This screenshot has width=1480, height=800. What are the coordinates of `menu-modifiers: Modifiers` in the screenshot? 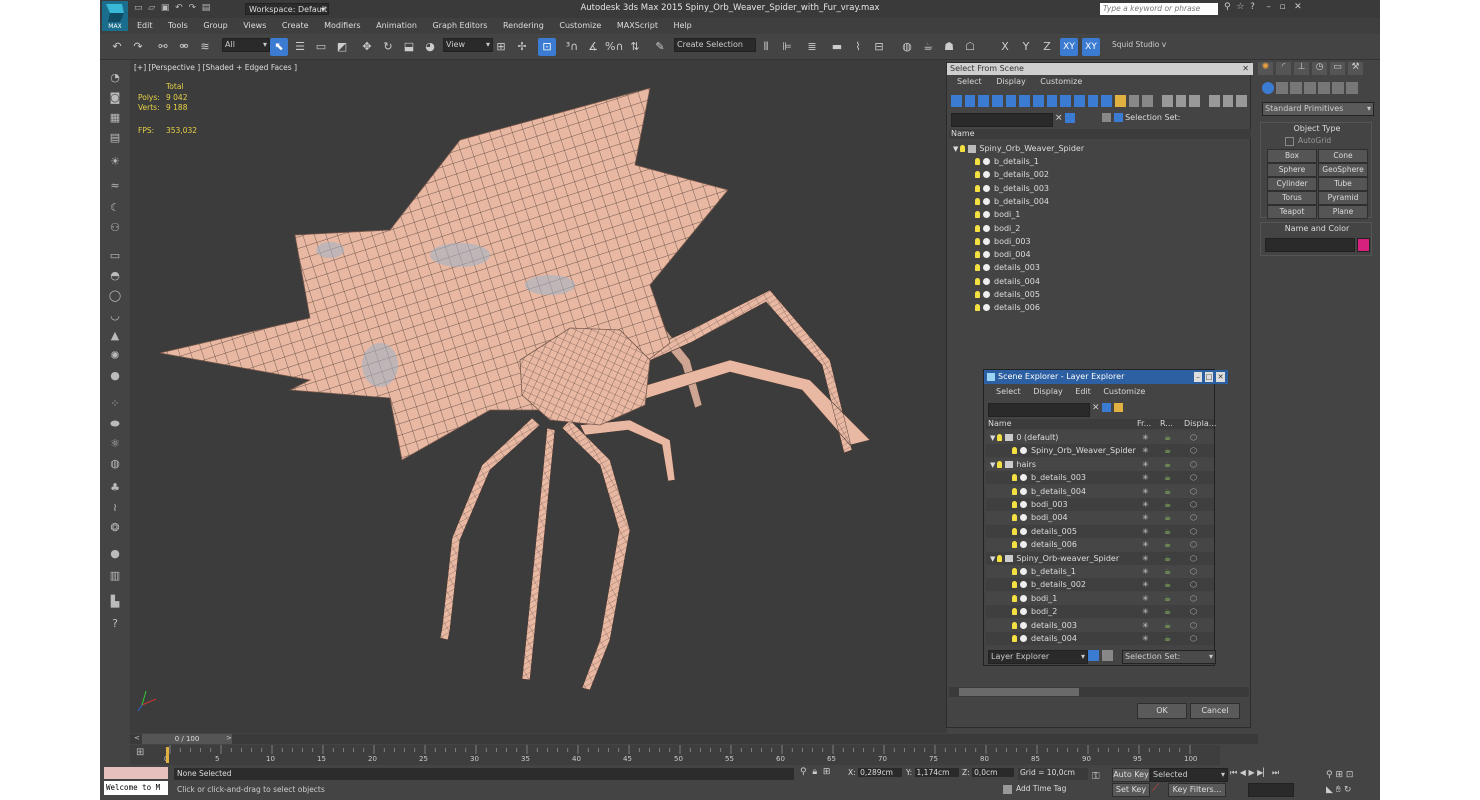 It's located at (342, 26).